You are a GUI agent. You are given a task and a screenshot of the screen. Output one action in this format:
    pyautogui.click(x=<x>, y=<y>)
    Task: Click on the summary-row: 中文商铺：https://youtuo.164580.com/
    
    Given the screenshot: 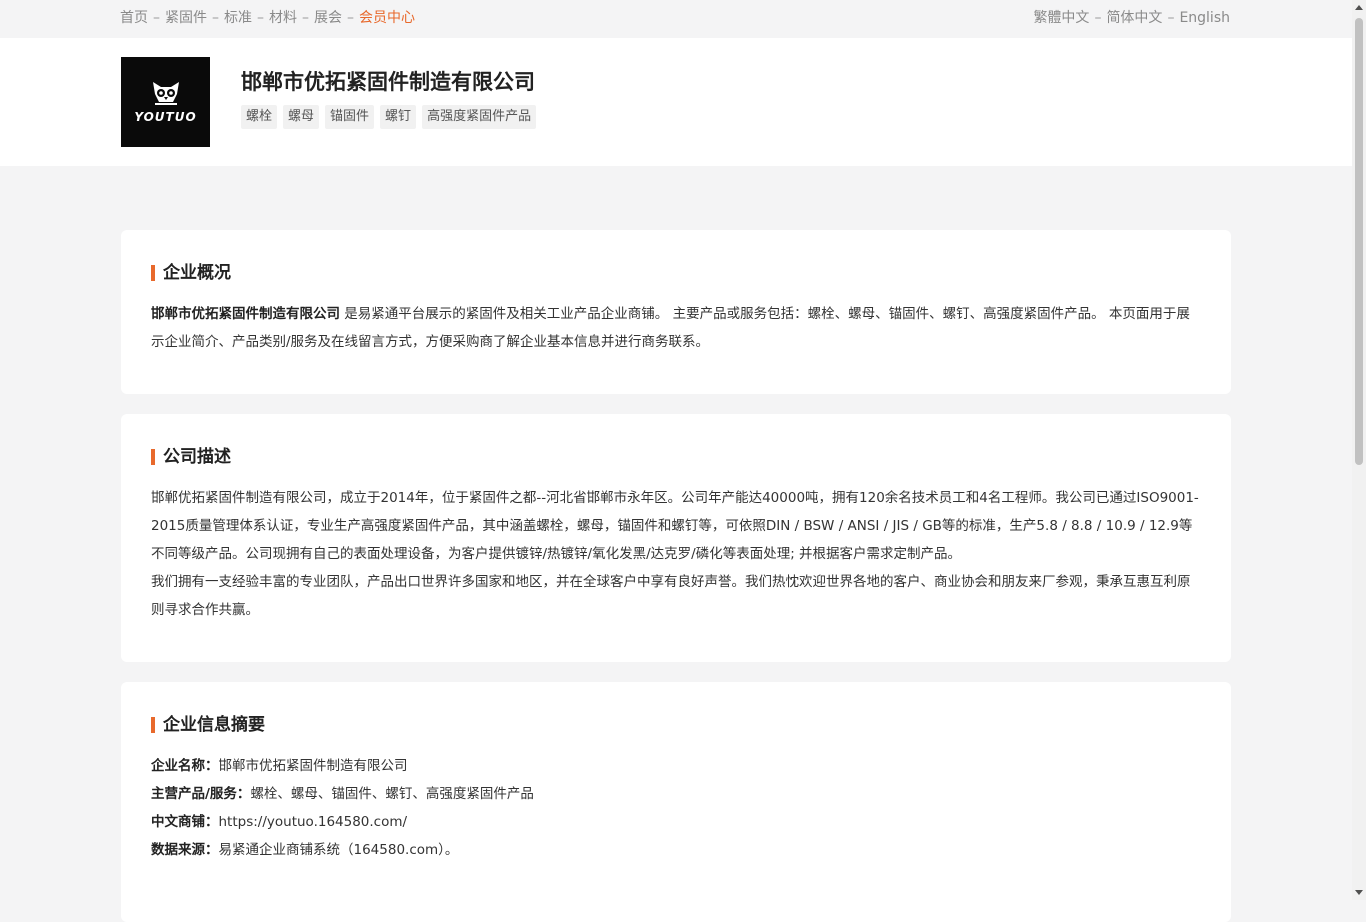 What is the action you would take?
    pyautogui.click(x=676, y=822)
    